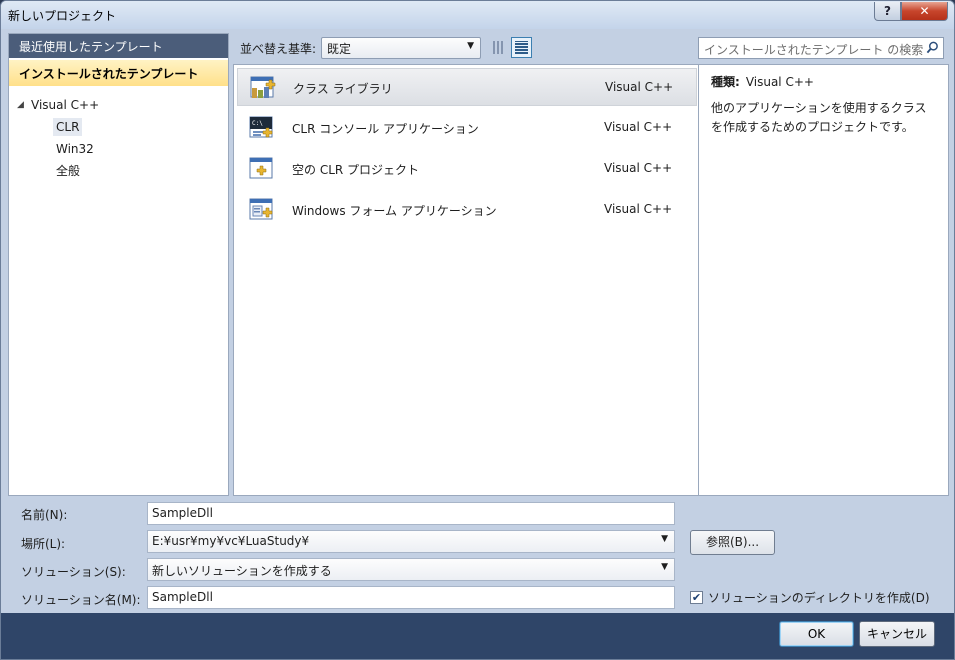  I want to click on create-directory-option: ✔ ソリューションのディレクトリを作成(D), so click(810, 597).